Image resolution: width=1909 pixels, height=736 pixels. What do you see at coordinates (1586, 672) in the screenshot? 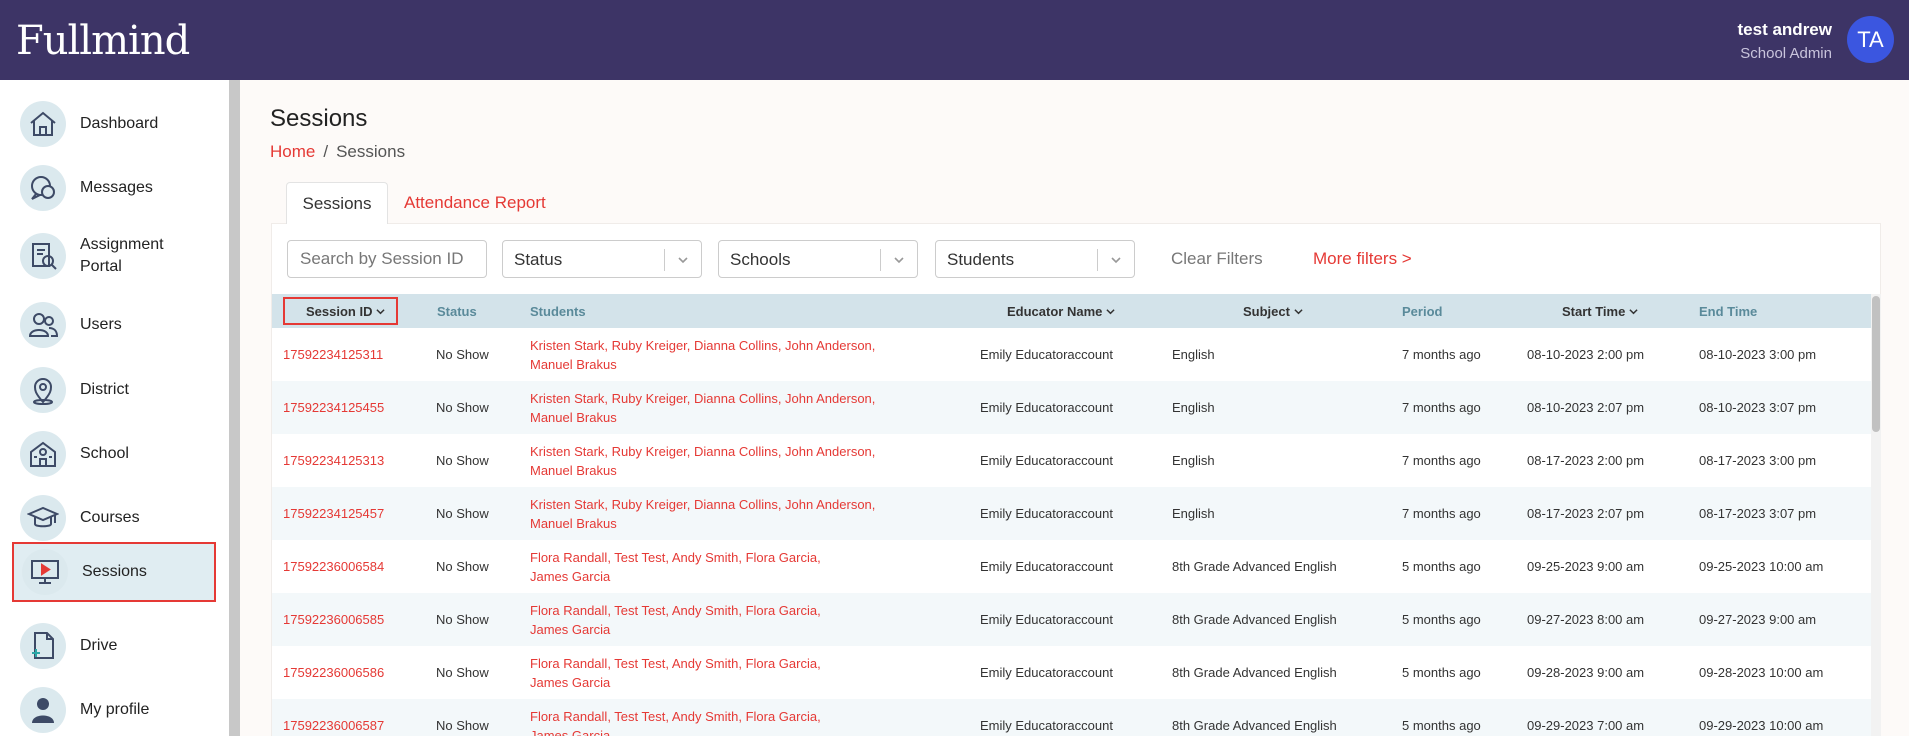
I see `start-time-cell: 09-28-2023 9:00 am` at bounding box center [1586, 672].